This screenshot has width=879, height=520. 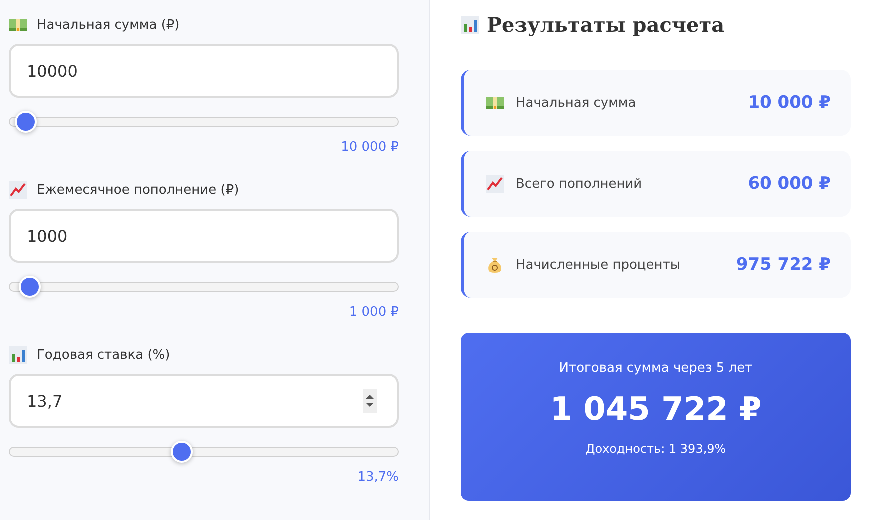 What do you see at coordinates (656, 449) in the screenshot?
I see `yield-text: Доходность: 1 393,9%` at bounding box center [656, 449].